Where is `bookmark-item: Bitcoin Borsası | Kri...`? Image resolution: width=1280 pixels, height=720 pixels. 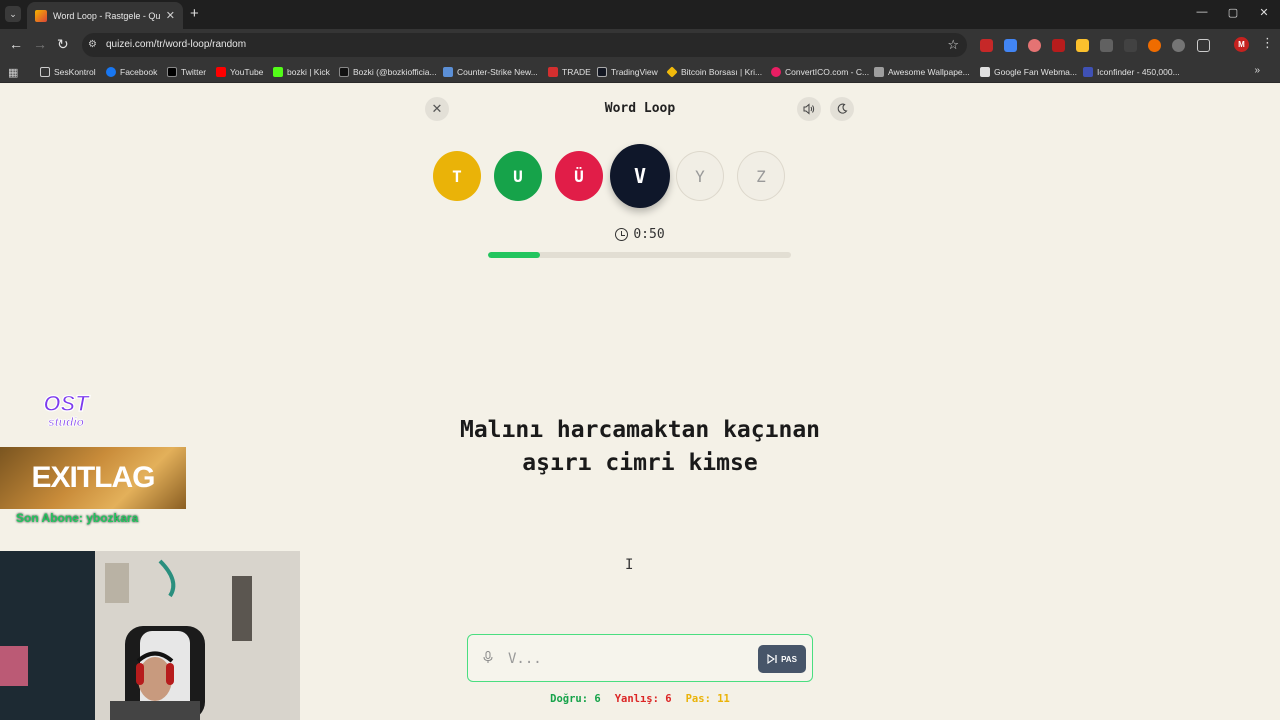
bookmark-item: Bitcoin Borsası | Kri... is located at coordinates (714, 72).